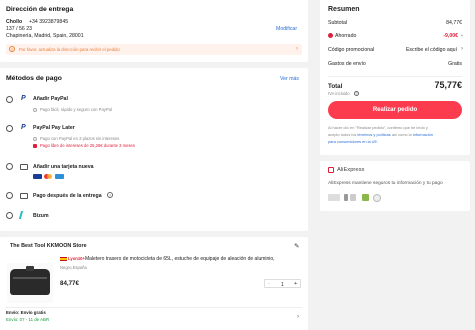 The image size is (475, 330). I want to click on decrease-quantity-button: -, so click(269, 284).